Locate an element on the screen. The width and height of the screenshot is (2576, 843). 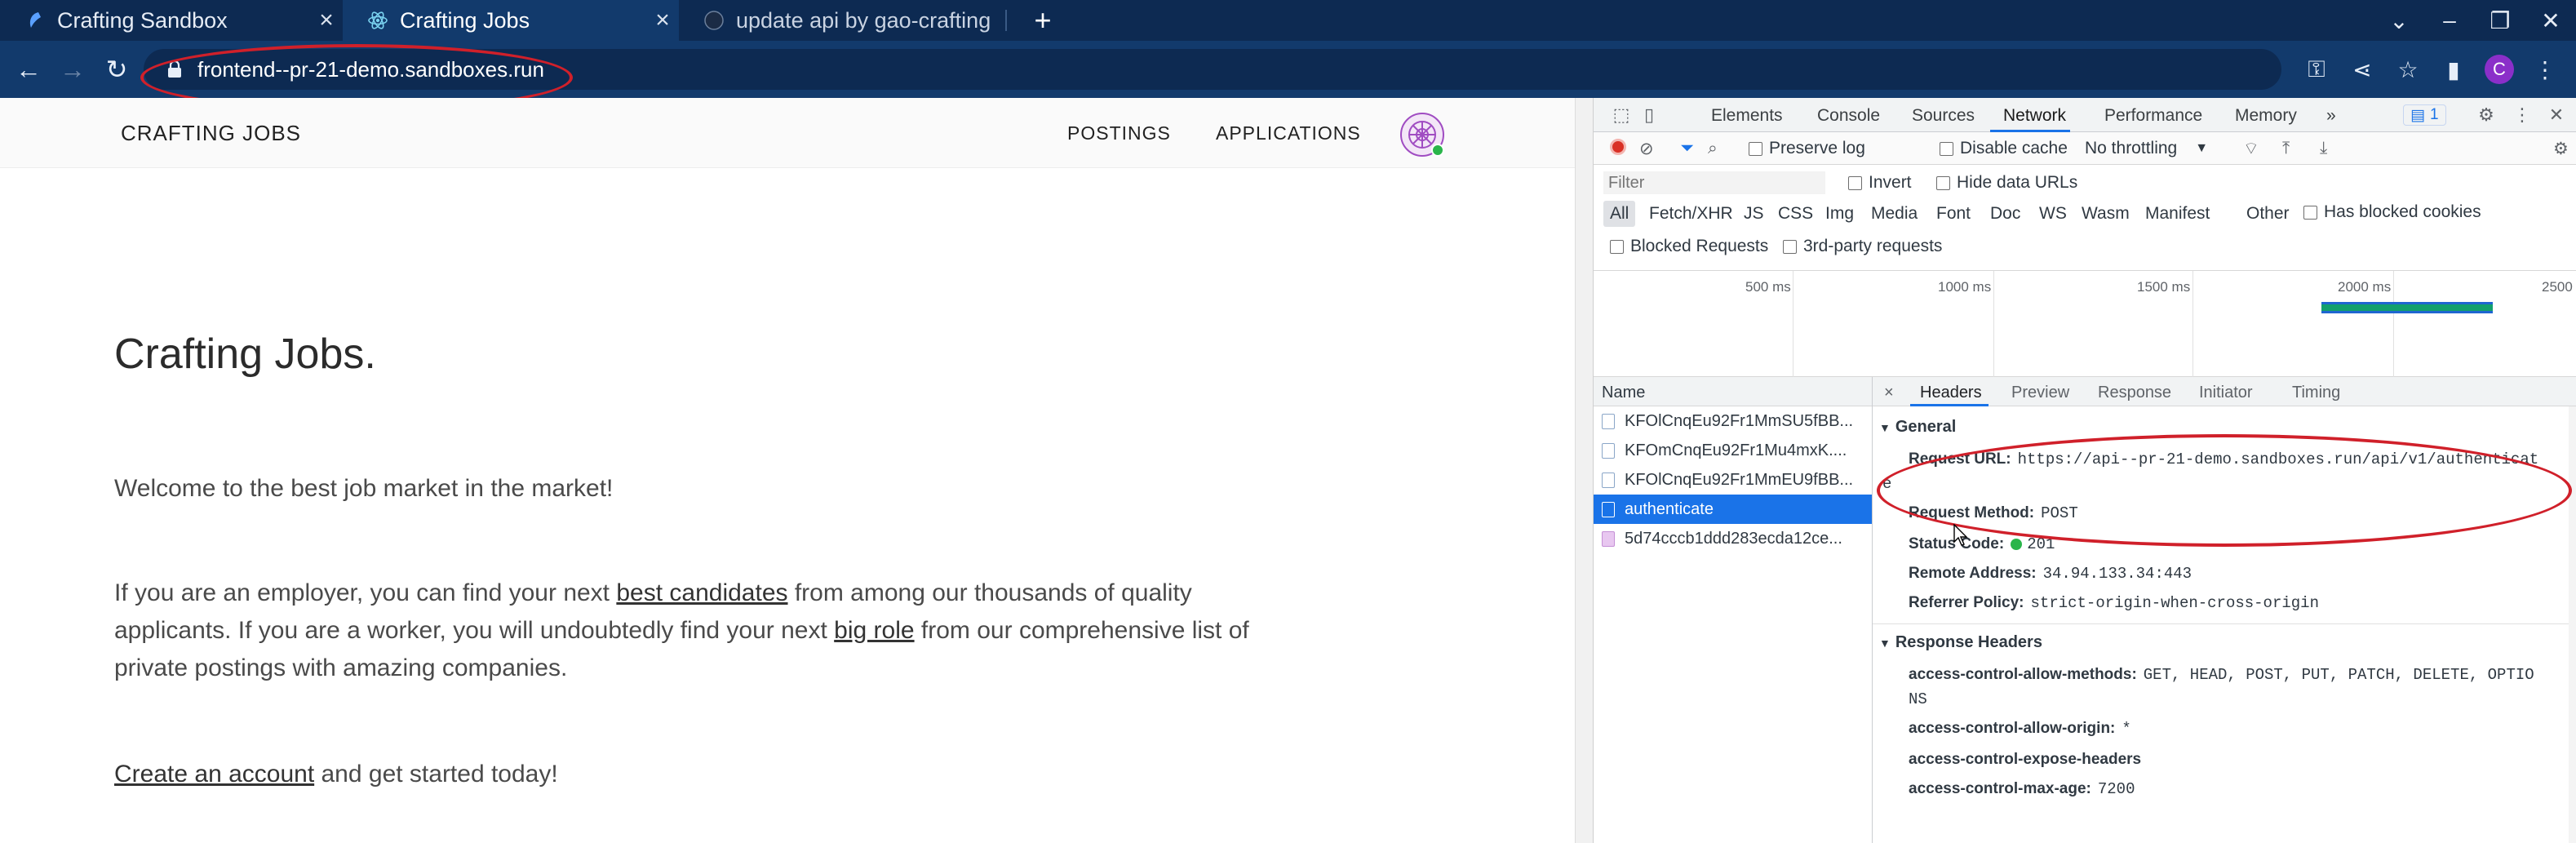
settings-gear-icon: ⚙ is located at coordinates (2486, 115).